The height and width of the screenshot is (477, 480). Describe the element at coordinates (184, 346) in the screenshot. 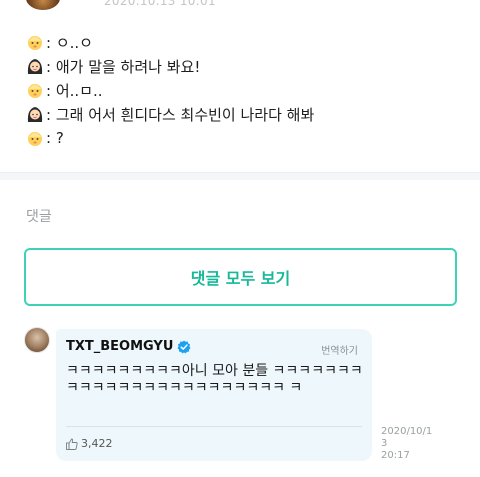

I see `verified-badge-icon` at that location.